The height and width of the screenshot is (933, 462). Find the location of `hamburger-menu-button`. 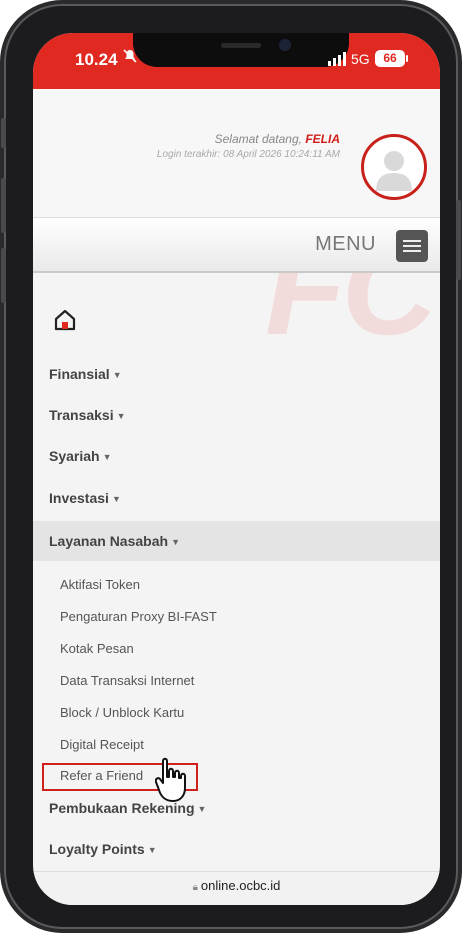

hamburger-menu-button is located at coordinates (412, 246).